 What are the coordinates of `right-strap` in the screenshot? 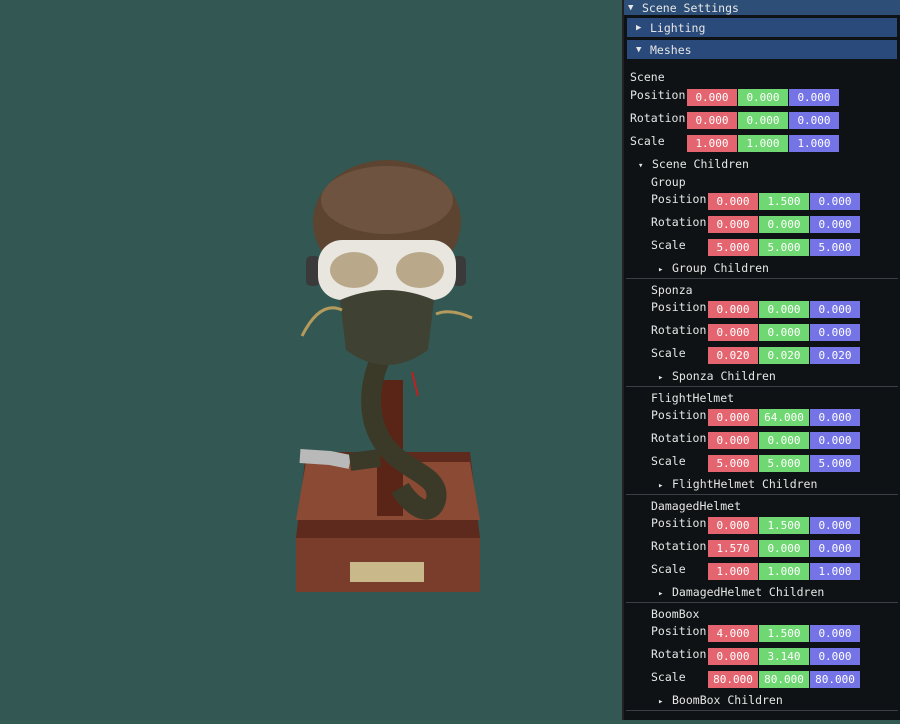 It's located at (454, 315).